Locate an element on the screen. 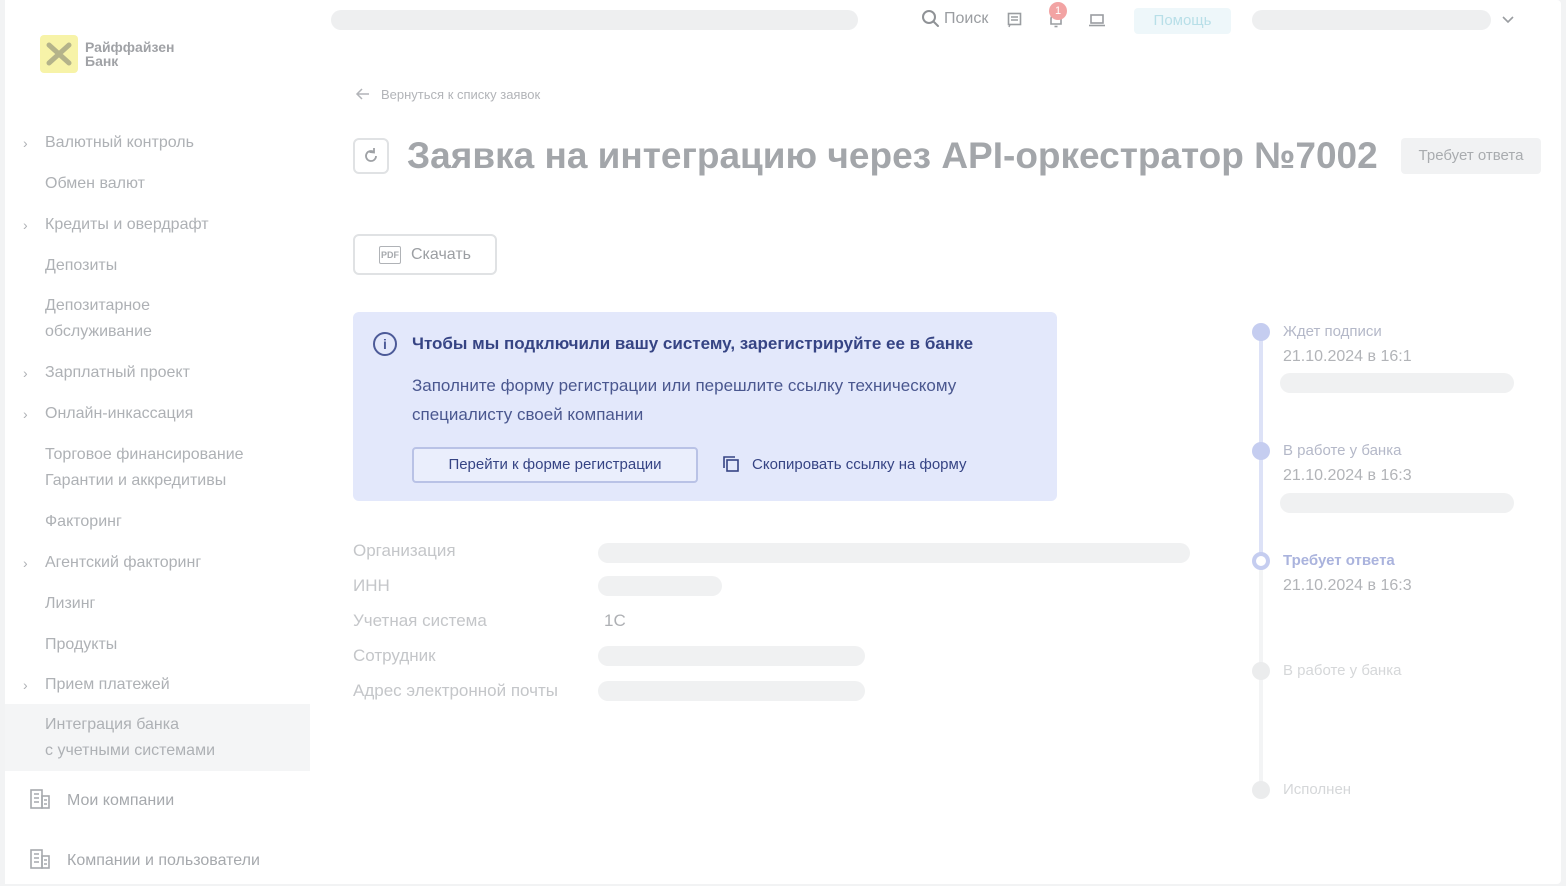 The height and width of the screenshot is (886, 1566). sidebar-item-leasing: Лизинг is located at coordinates (157, 604).